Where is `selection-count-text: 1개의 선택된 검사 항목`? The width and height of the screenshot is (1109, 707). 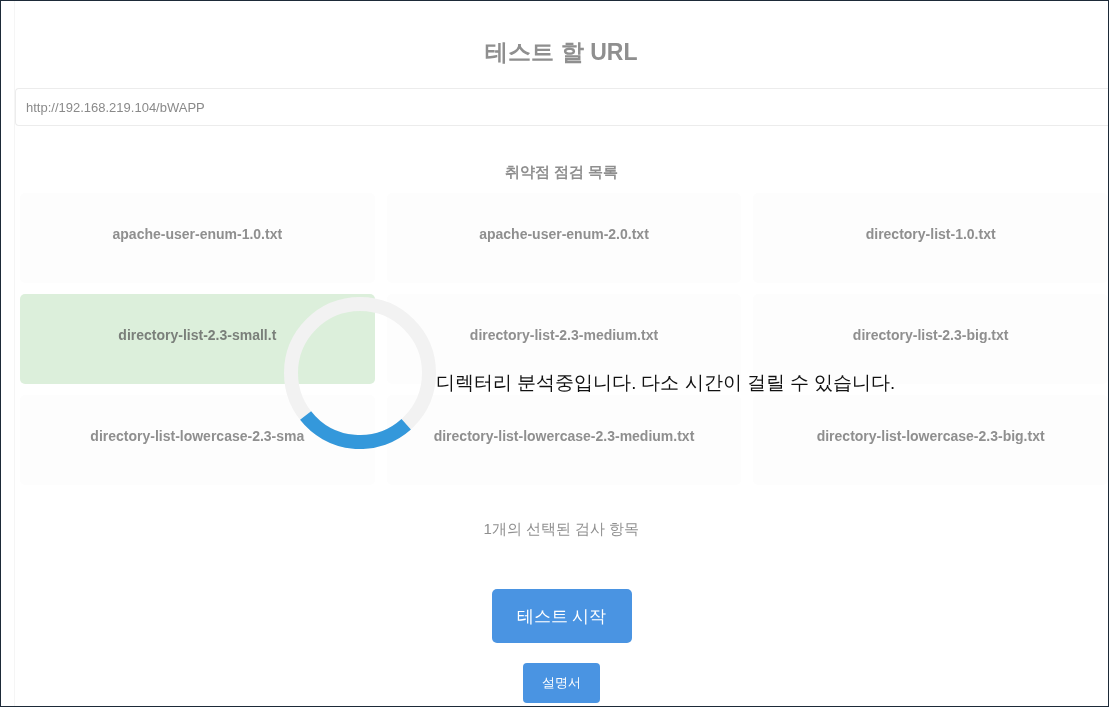
selection-count-text: 1개의 선택된 검사 항목 is located at coordinates (561, 529).